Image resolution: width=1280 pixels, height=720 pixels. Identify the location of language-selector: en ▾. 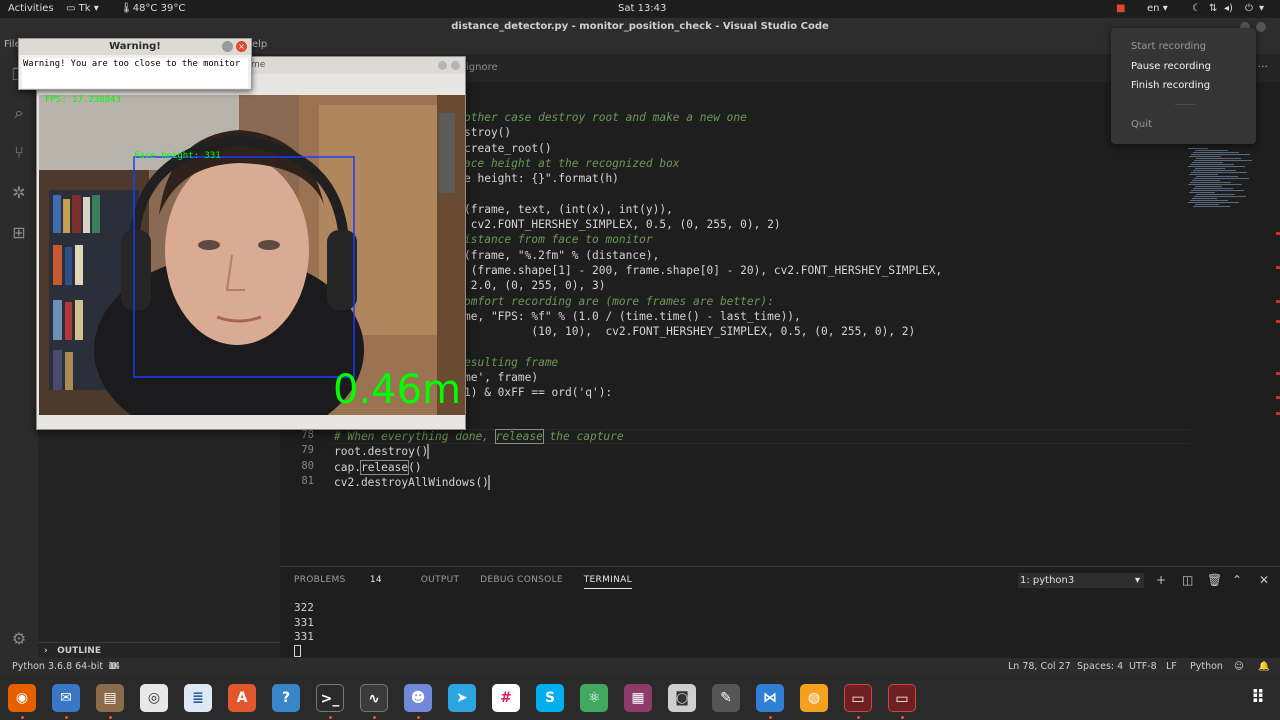
(1157, 9).